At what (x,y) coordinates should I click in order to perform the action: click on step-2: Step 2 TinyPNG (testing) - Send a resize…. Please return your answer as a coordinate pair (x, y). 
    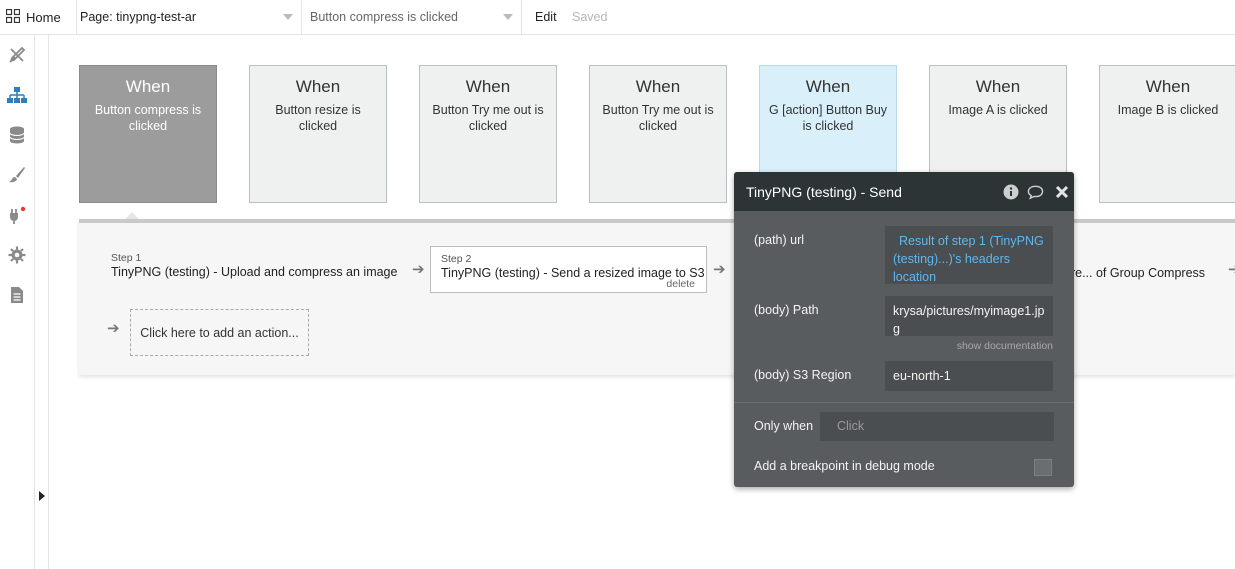
    Looking at the image, I should click on (568, 269).